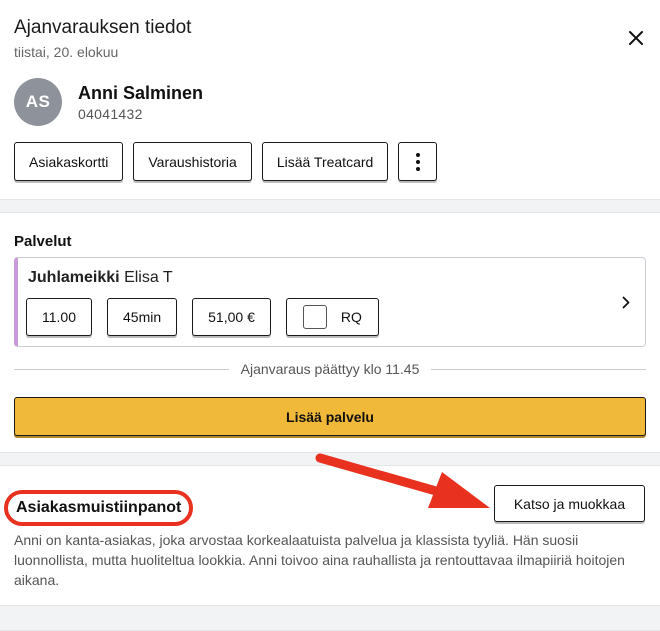  I want to click on notes-title: Asiakasmuistiinpanot, so click(99, 507).